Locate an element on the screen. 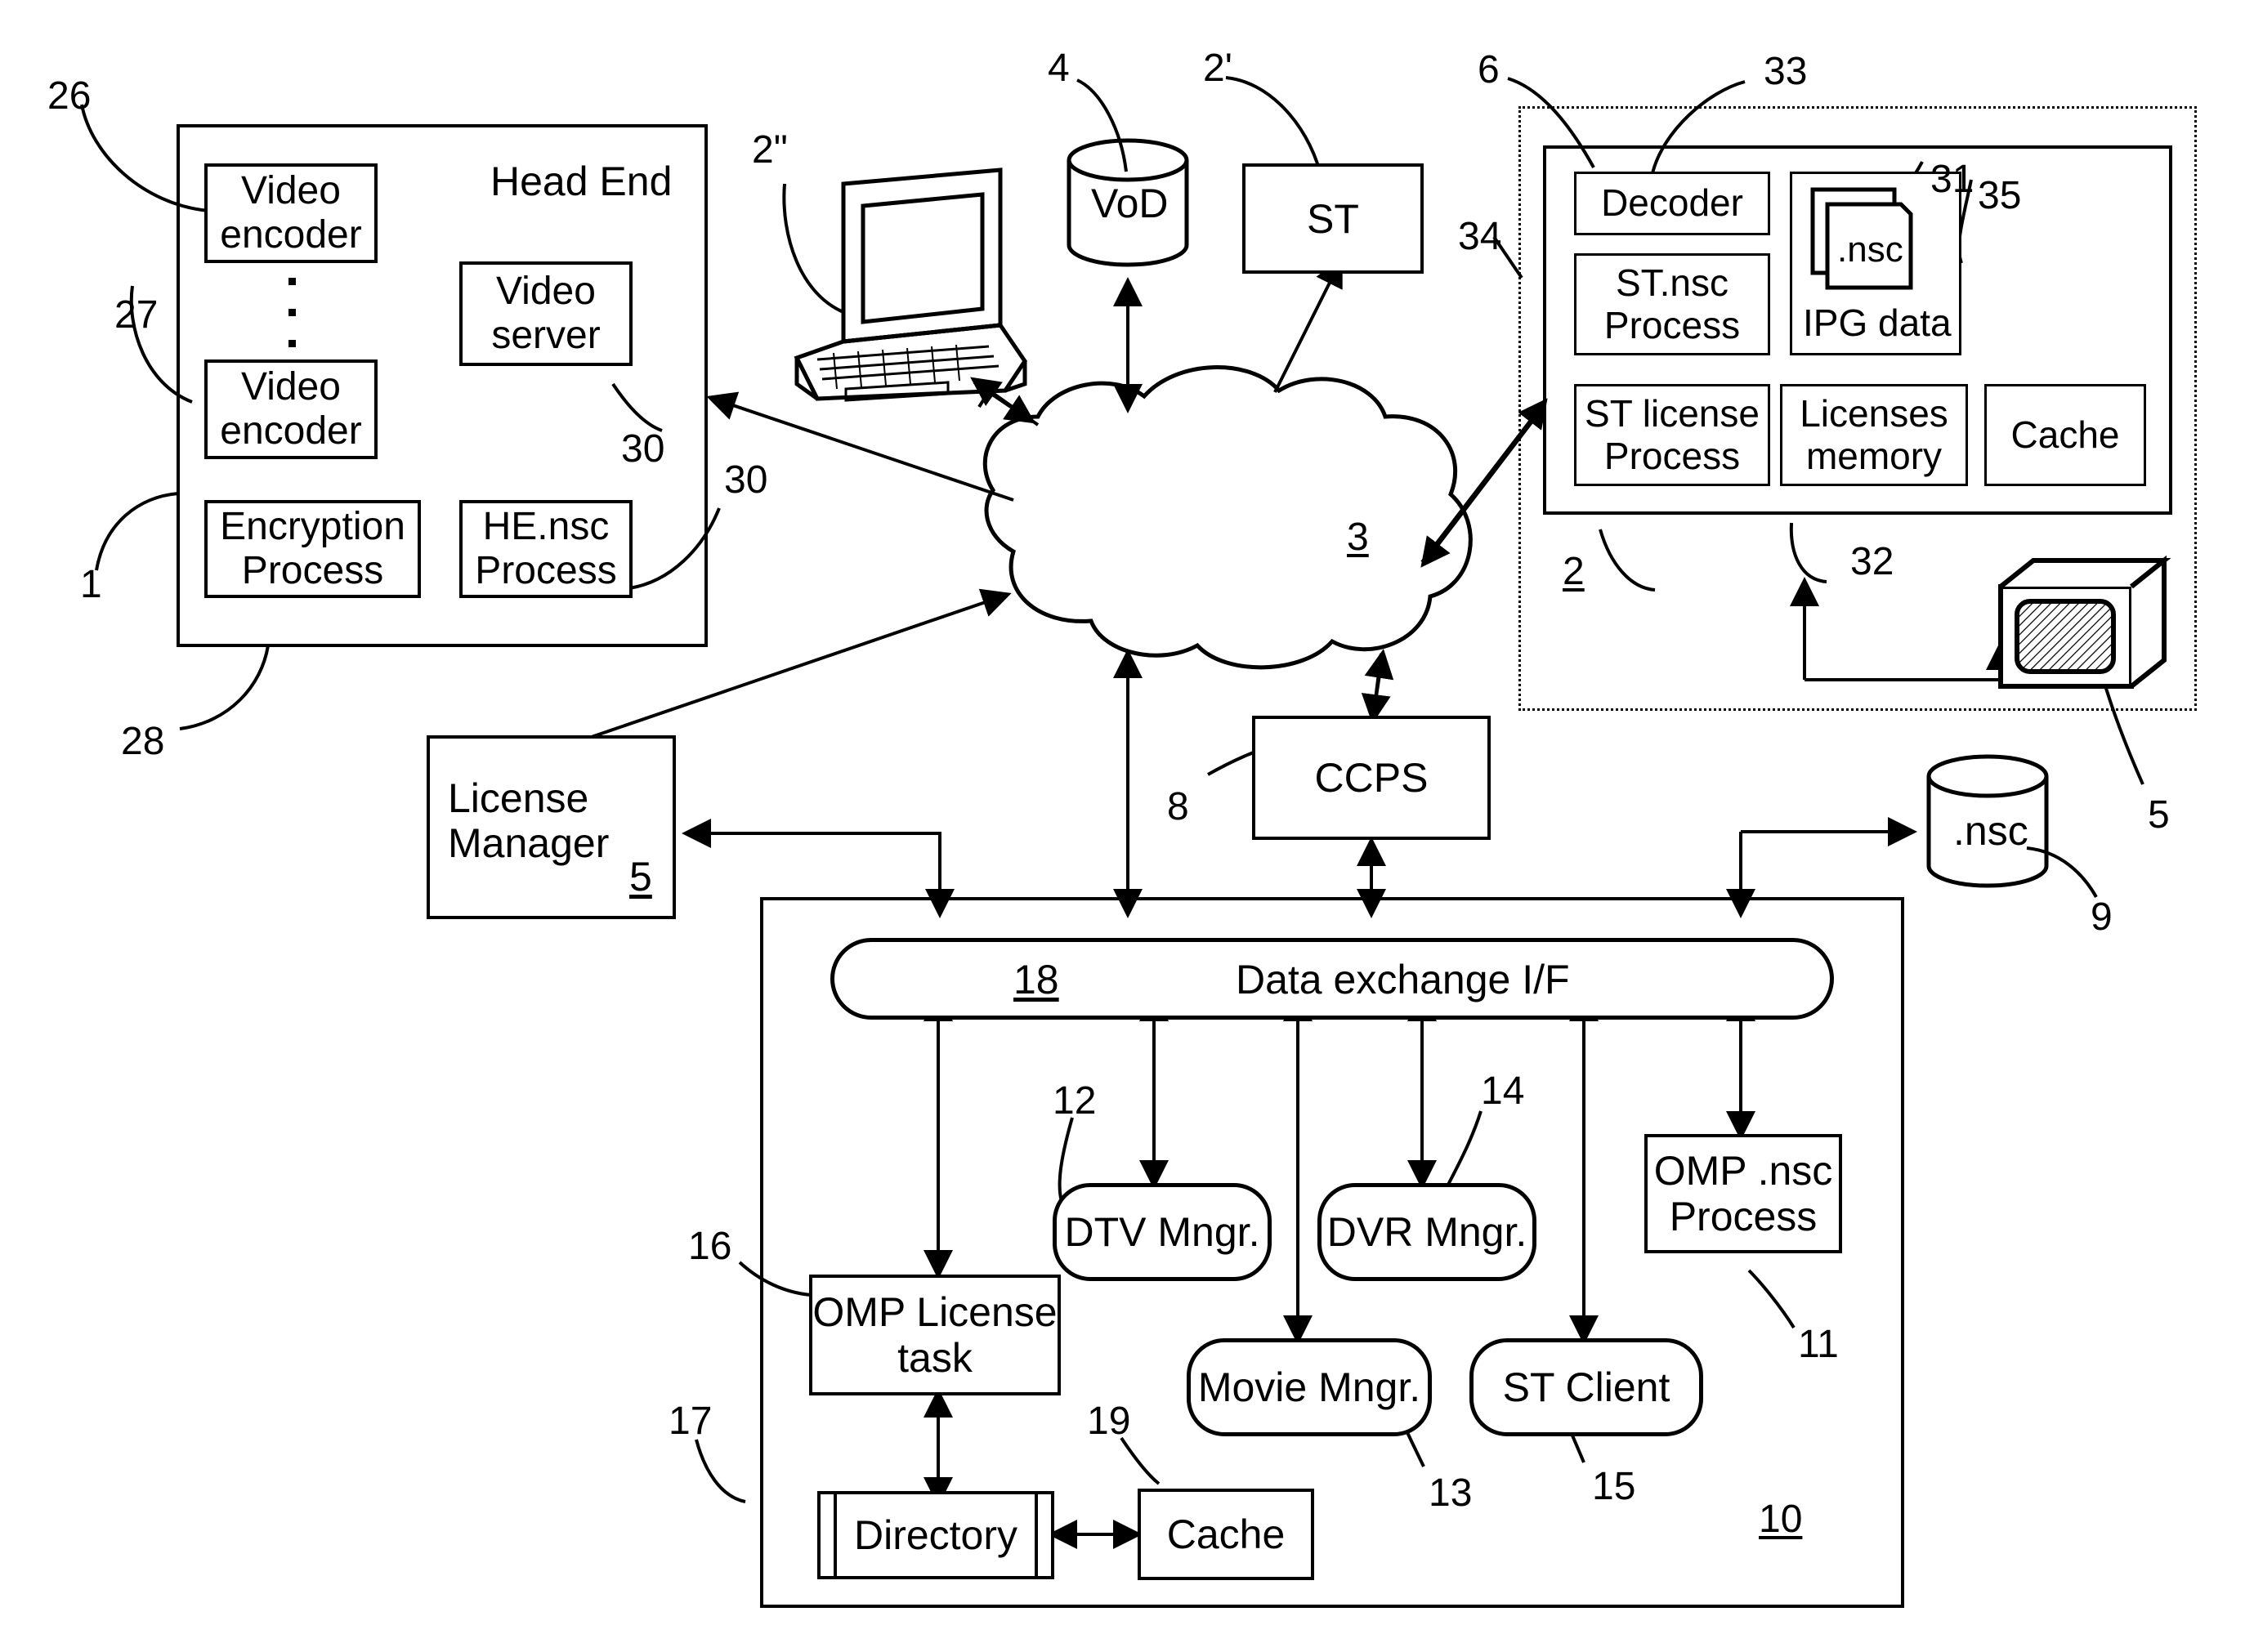 Image resolution: width=2254 pixels, height=1652 pixels. omp-license-task-box: OMP License task is located at coordinates (935, 1335).